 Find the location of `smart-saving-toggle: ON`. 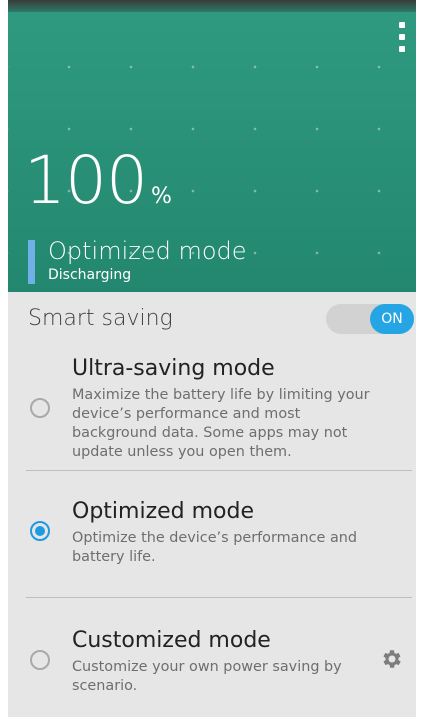

smart-saving-toggle: ON is located at coordinates (370, 319).